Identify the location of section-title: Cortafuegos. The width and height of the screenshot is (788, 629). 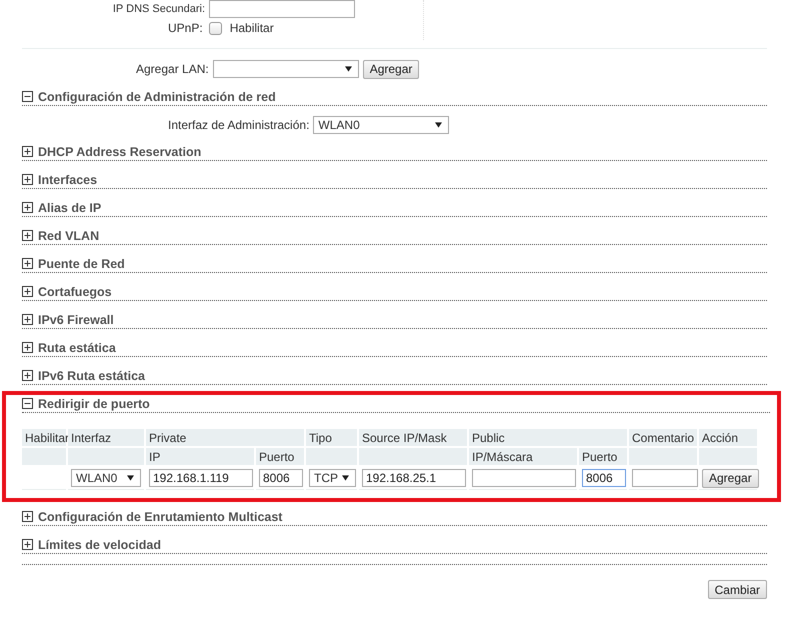
(75, 291).